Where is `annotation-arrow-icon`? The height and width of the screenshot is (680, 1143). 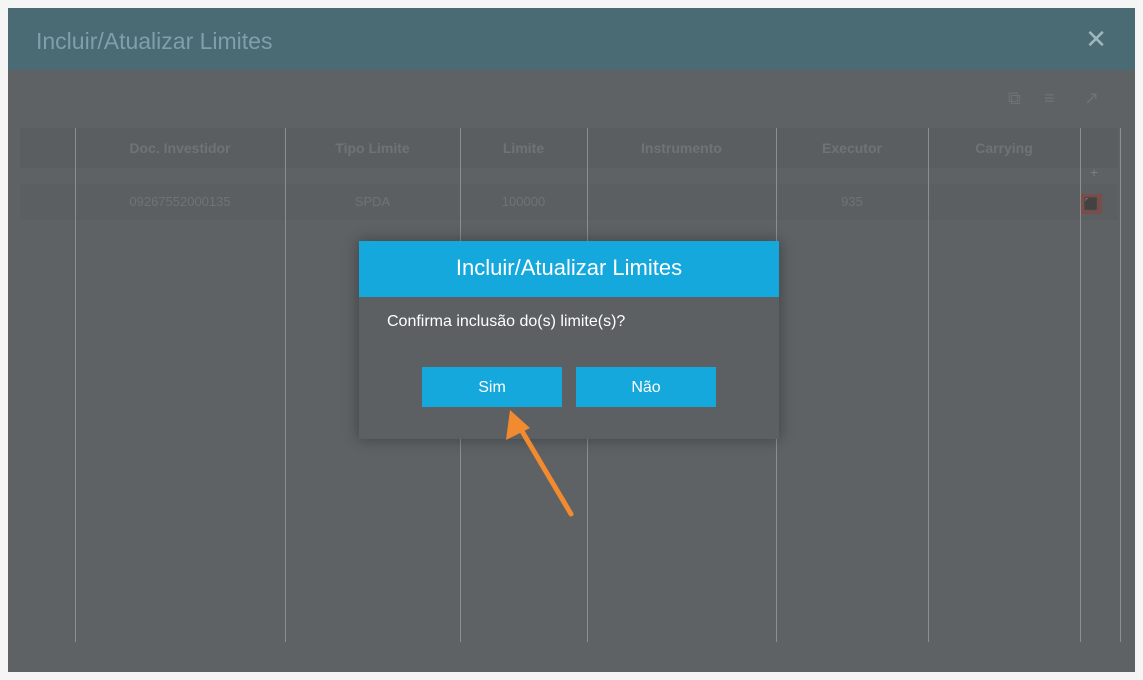 annotation-arrow-icon is located at coordinates (540, 463).